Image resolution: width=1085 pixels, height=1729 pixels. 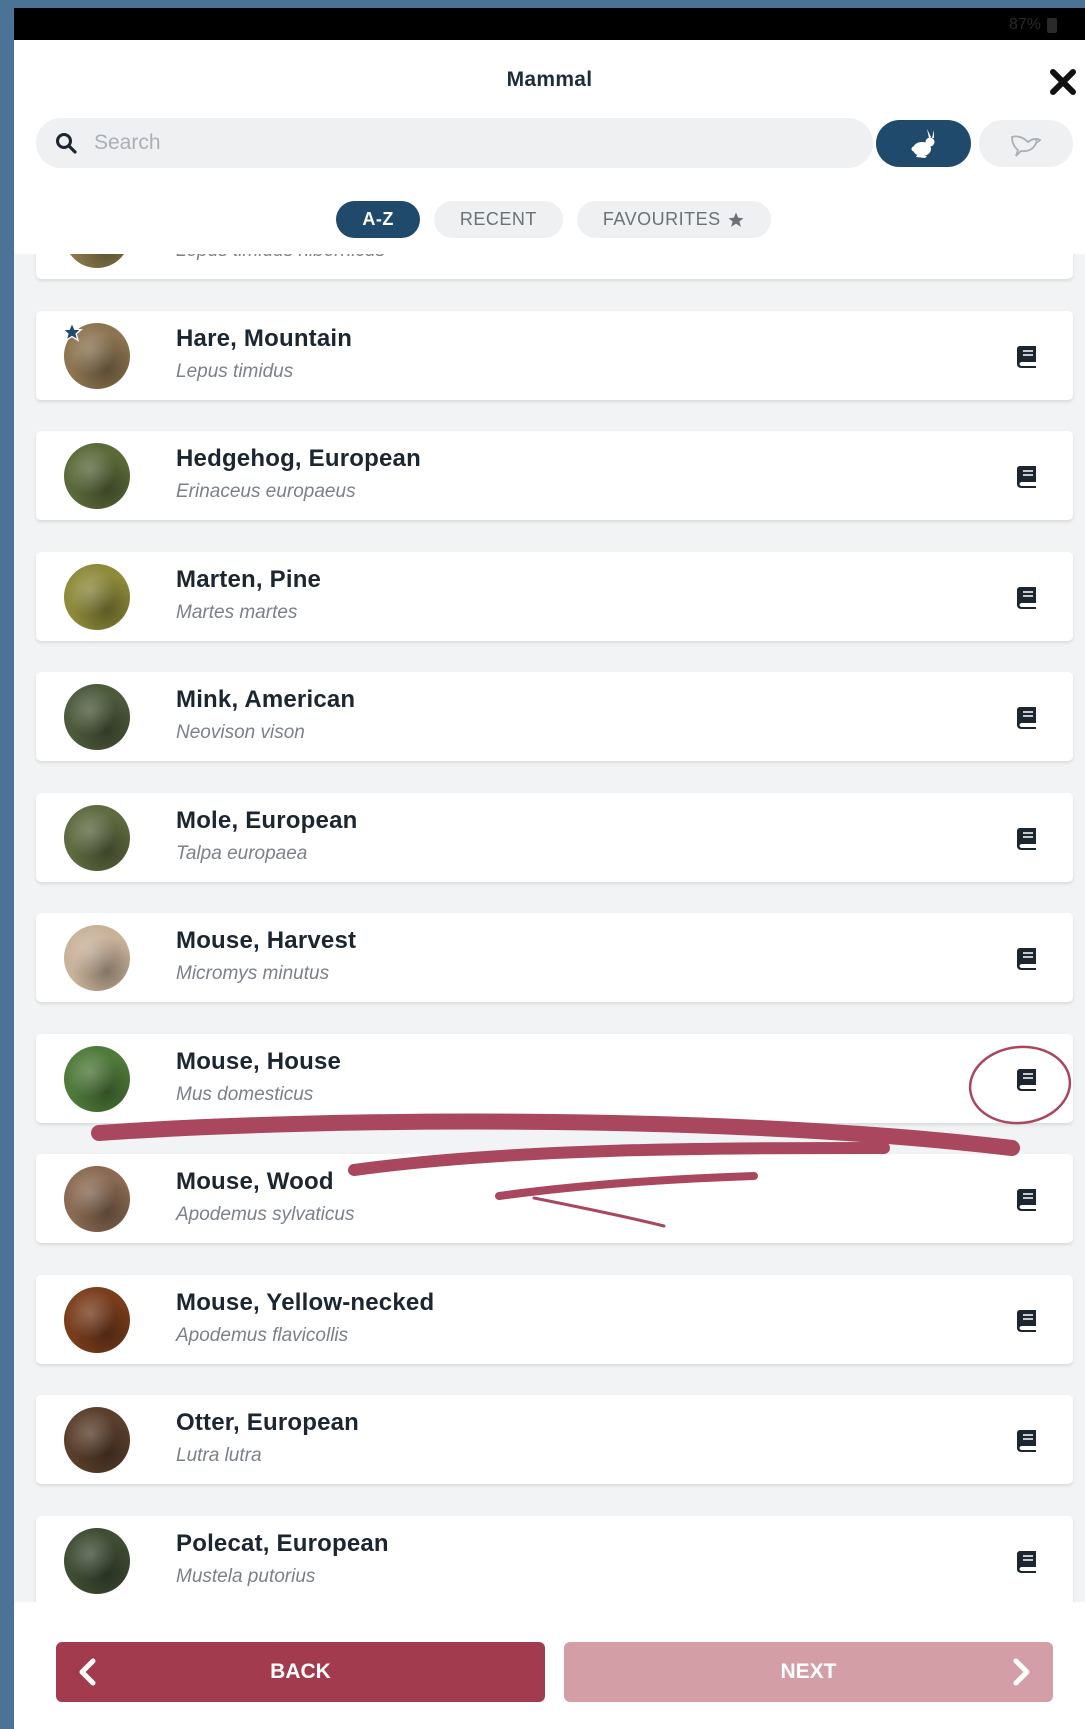 What do you see at coordinates (259, 1061) in the screenshot?
I see `species-common-name: Mouse, House` at bounding box center [259, 1061].